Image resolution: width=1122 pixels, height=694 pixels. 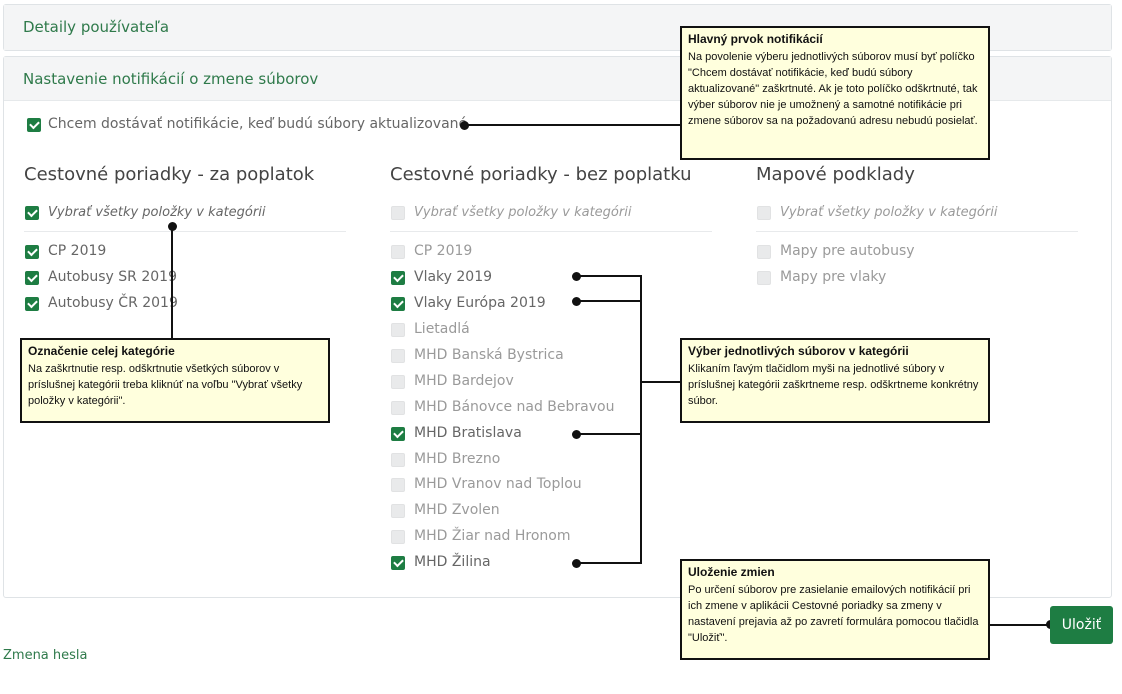 What do you see at coordinates (514, 407) in the screenshot?
I see `item-label: MHD Bánovce nad Bebravou` at bounding box center [514, 407].